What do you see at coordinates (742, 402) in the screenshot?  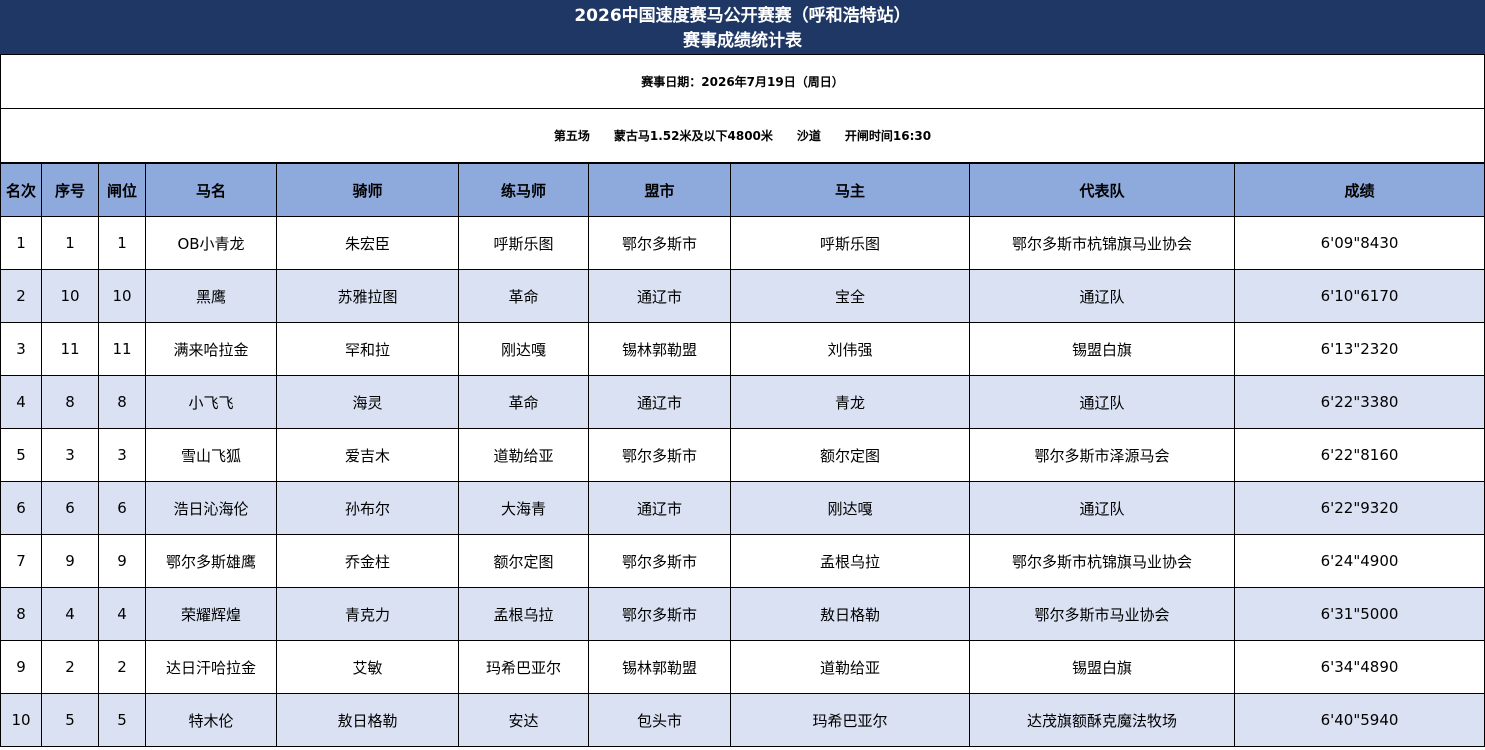 I see `table-row: 4 8 8 小飞飞 海灵 革命 通辽市 青龙 通辽队 6'22"3380` at bounding box center [742, 402].